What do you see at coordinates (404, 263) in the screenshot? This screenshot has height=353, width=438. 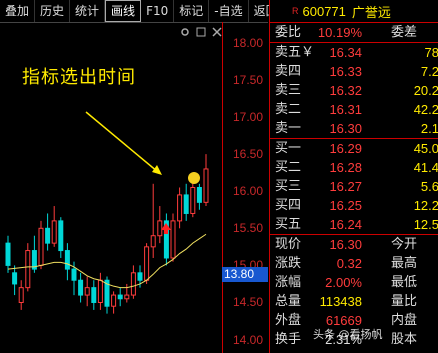 I see `stat-label-2: 最高` at bounding box center [404, 263].